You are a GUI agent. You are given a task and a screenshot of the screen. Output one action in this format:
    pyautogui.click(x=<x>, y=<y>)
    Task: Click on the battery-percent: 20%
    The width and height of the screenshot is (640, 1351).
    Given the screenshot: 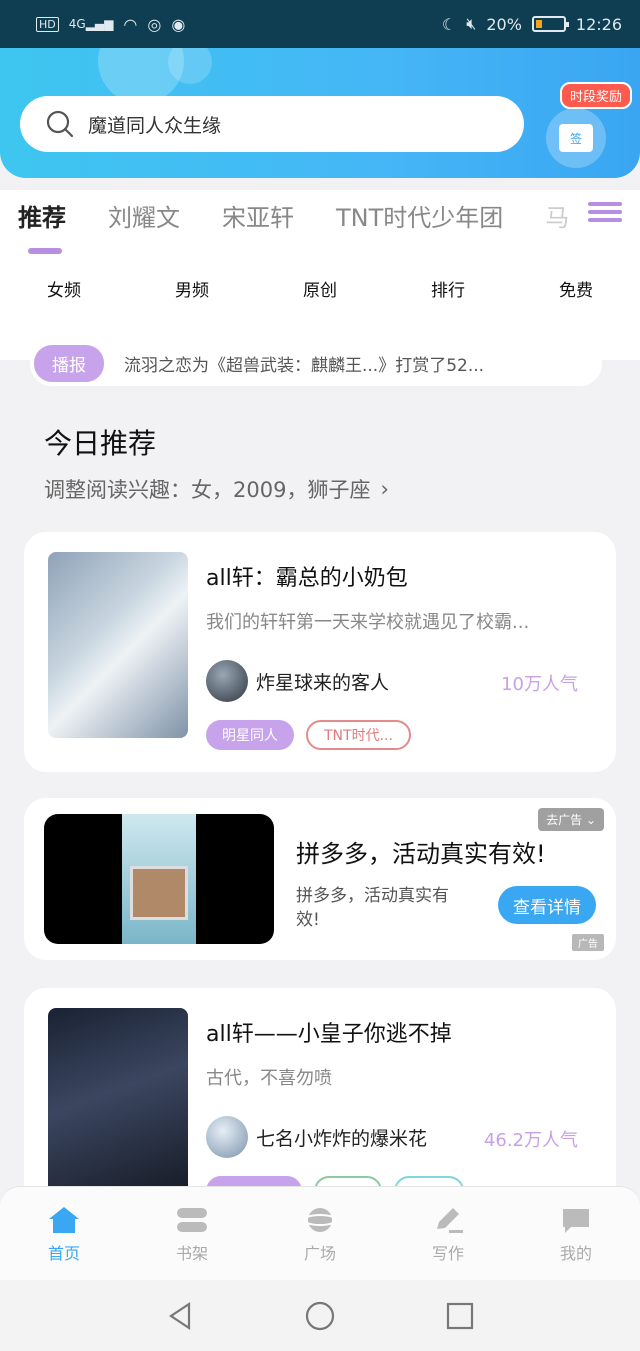 What is the action you would take?
    pyautogui.click(x=504, y=24)
    